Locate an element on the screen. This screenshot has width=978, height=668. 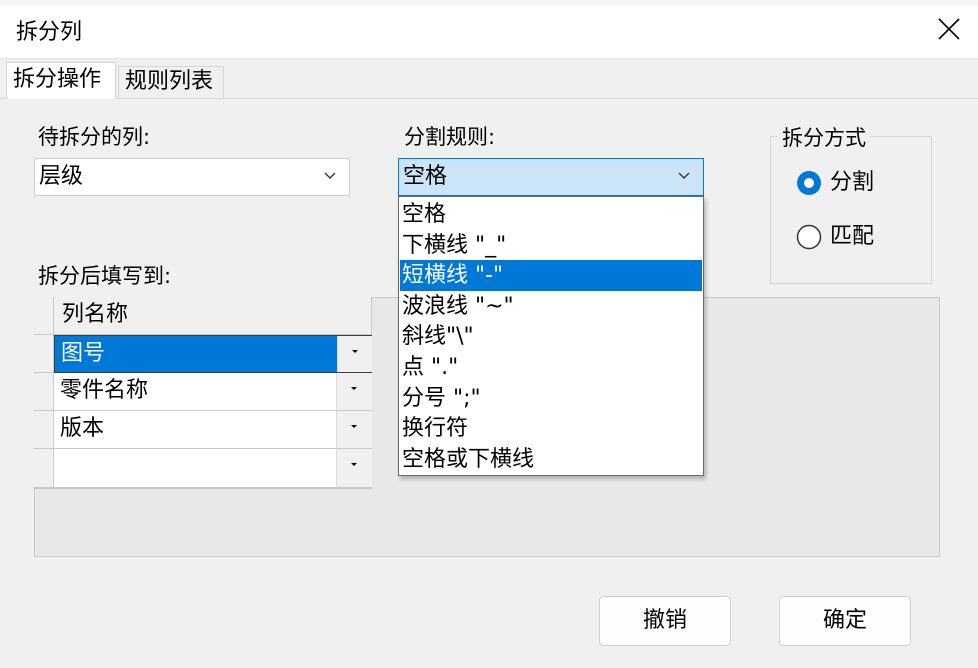
split-rule-option: 下横线 "_" is located at coordinates (551, 245).